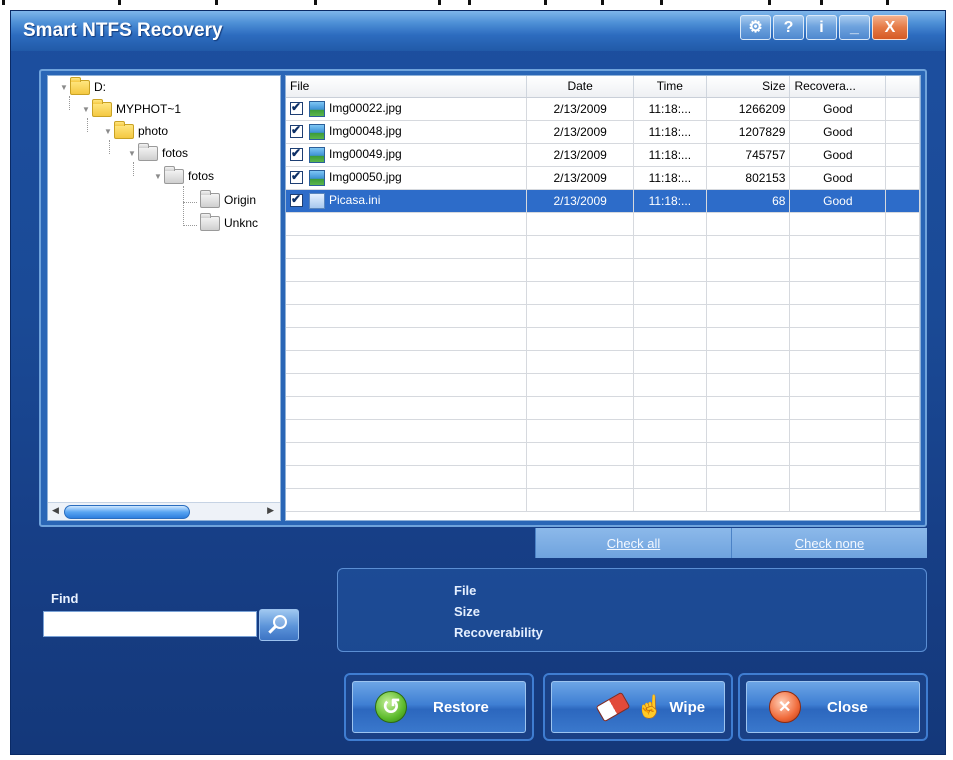  What do you see at coordinates (407, 155) in the screenshot?
I see `file-cell: Img00049.jpg` at bounding box center [407, 155].